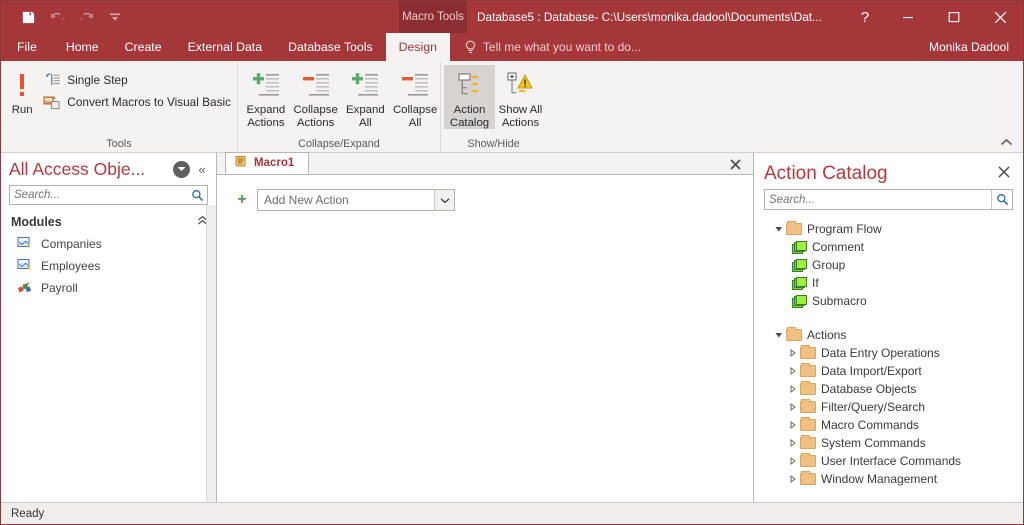 This screenshot has width=1024, height=525. Describe the element at coordinates (1006, 142) in the screenshot. I see `collapse-ribbon-icon` at that location.